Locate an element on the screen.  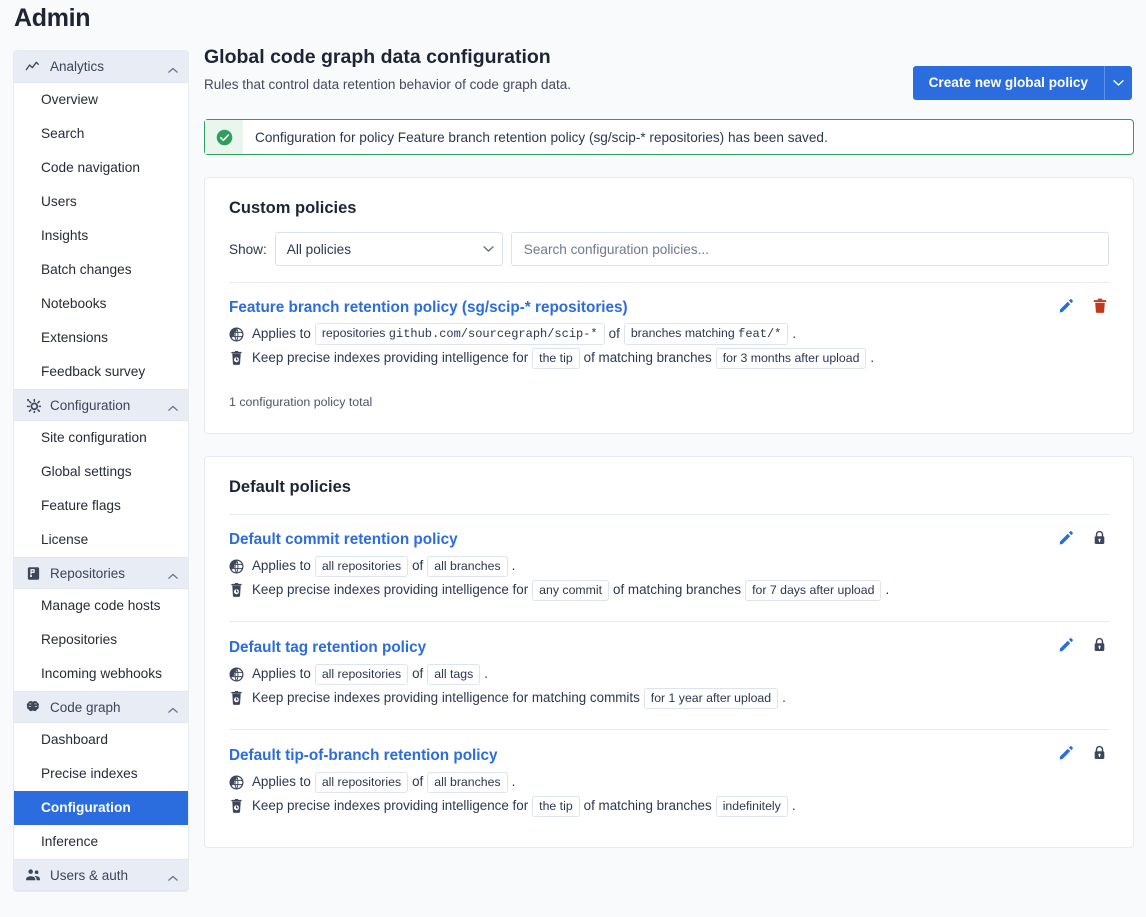
sidebar-item-insights: Insights is located at coordinates (101, 236).